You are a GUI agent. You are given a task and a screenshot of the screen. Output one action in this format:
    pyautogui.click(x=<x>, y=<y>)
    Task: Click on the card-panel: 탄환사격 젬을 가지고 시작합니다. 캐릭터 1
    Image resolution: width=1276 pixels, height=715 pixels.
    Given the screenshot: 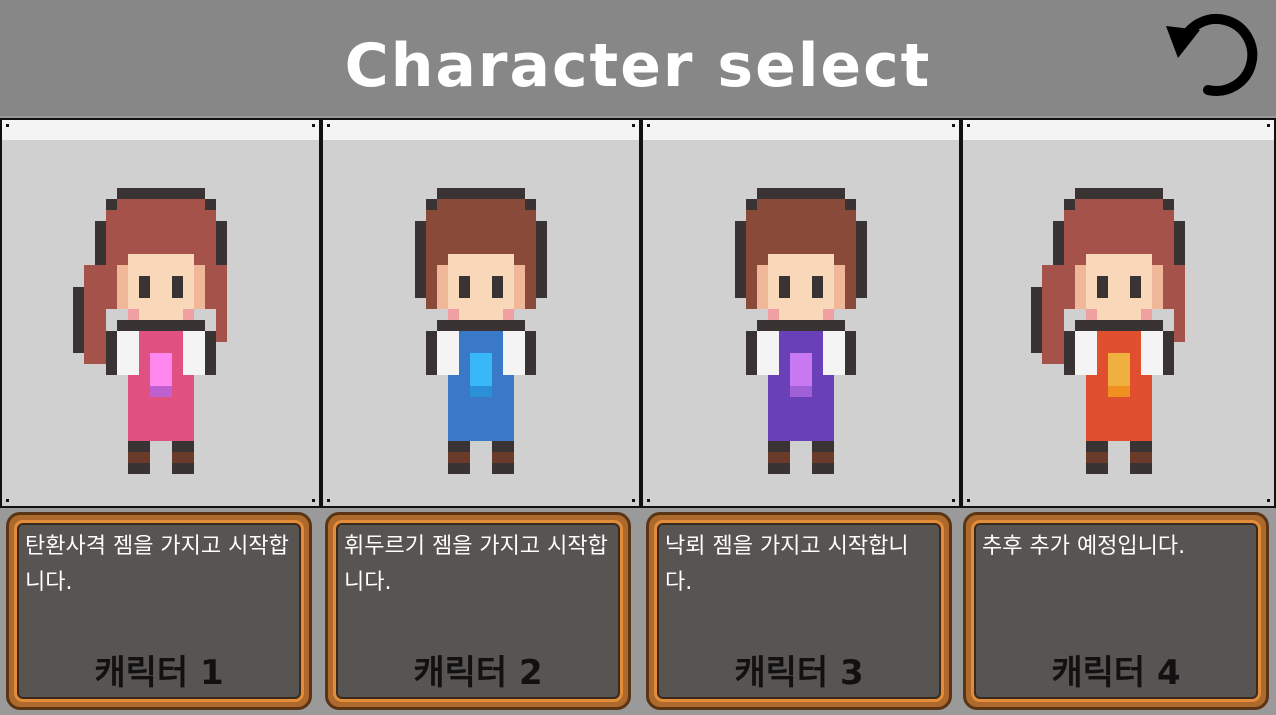 What is the action you would take?
    pyautogui.click(x=159, y=611)
    